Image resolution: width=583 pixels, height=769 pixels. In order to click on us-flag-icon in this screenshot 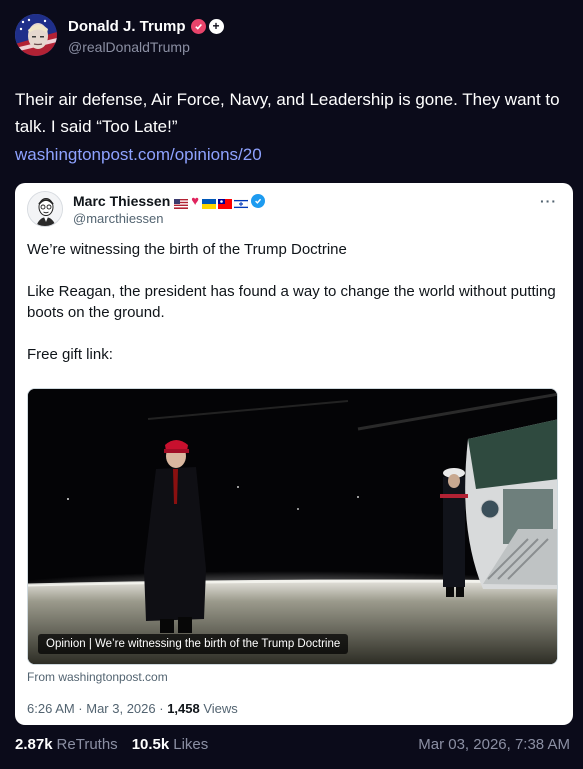, I will do `click(181, 202)`.